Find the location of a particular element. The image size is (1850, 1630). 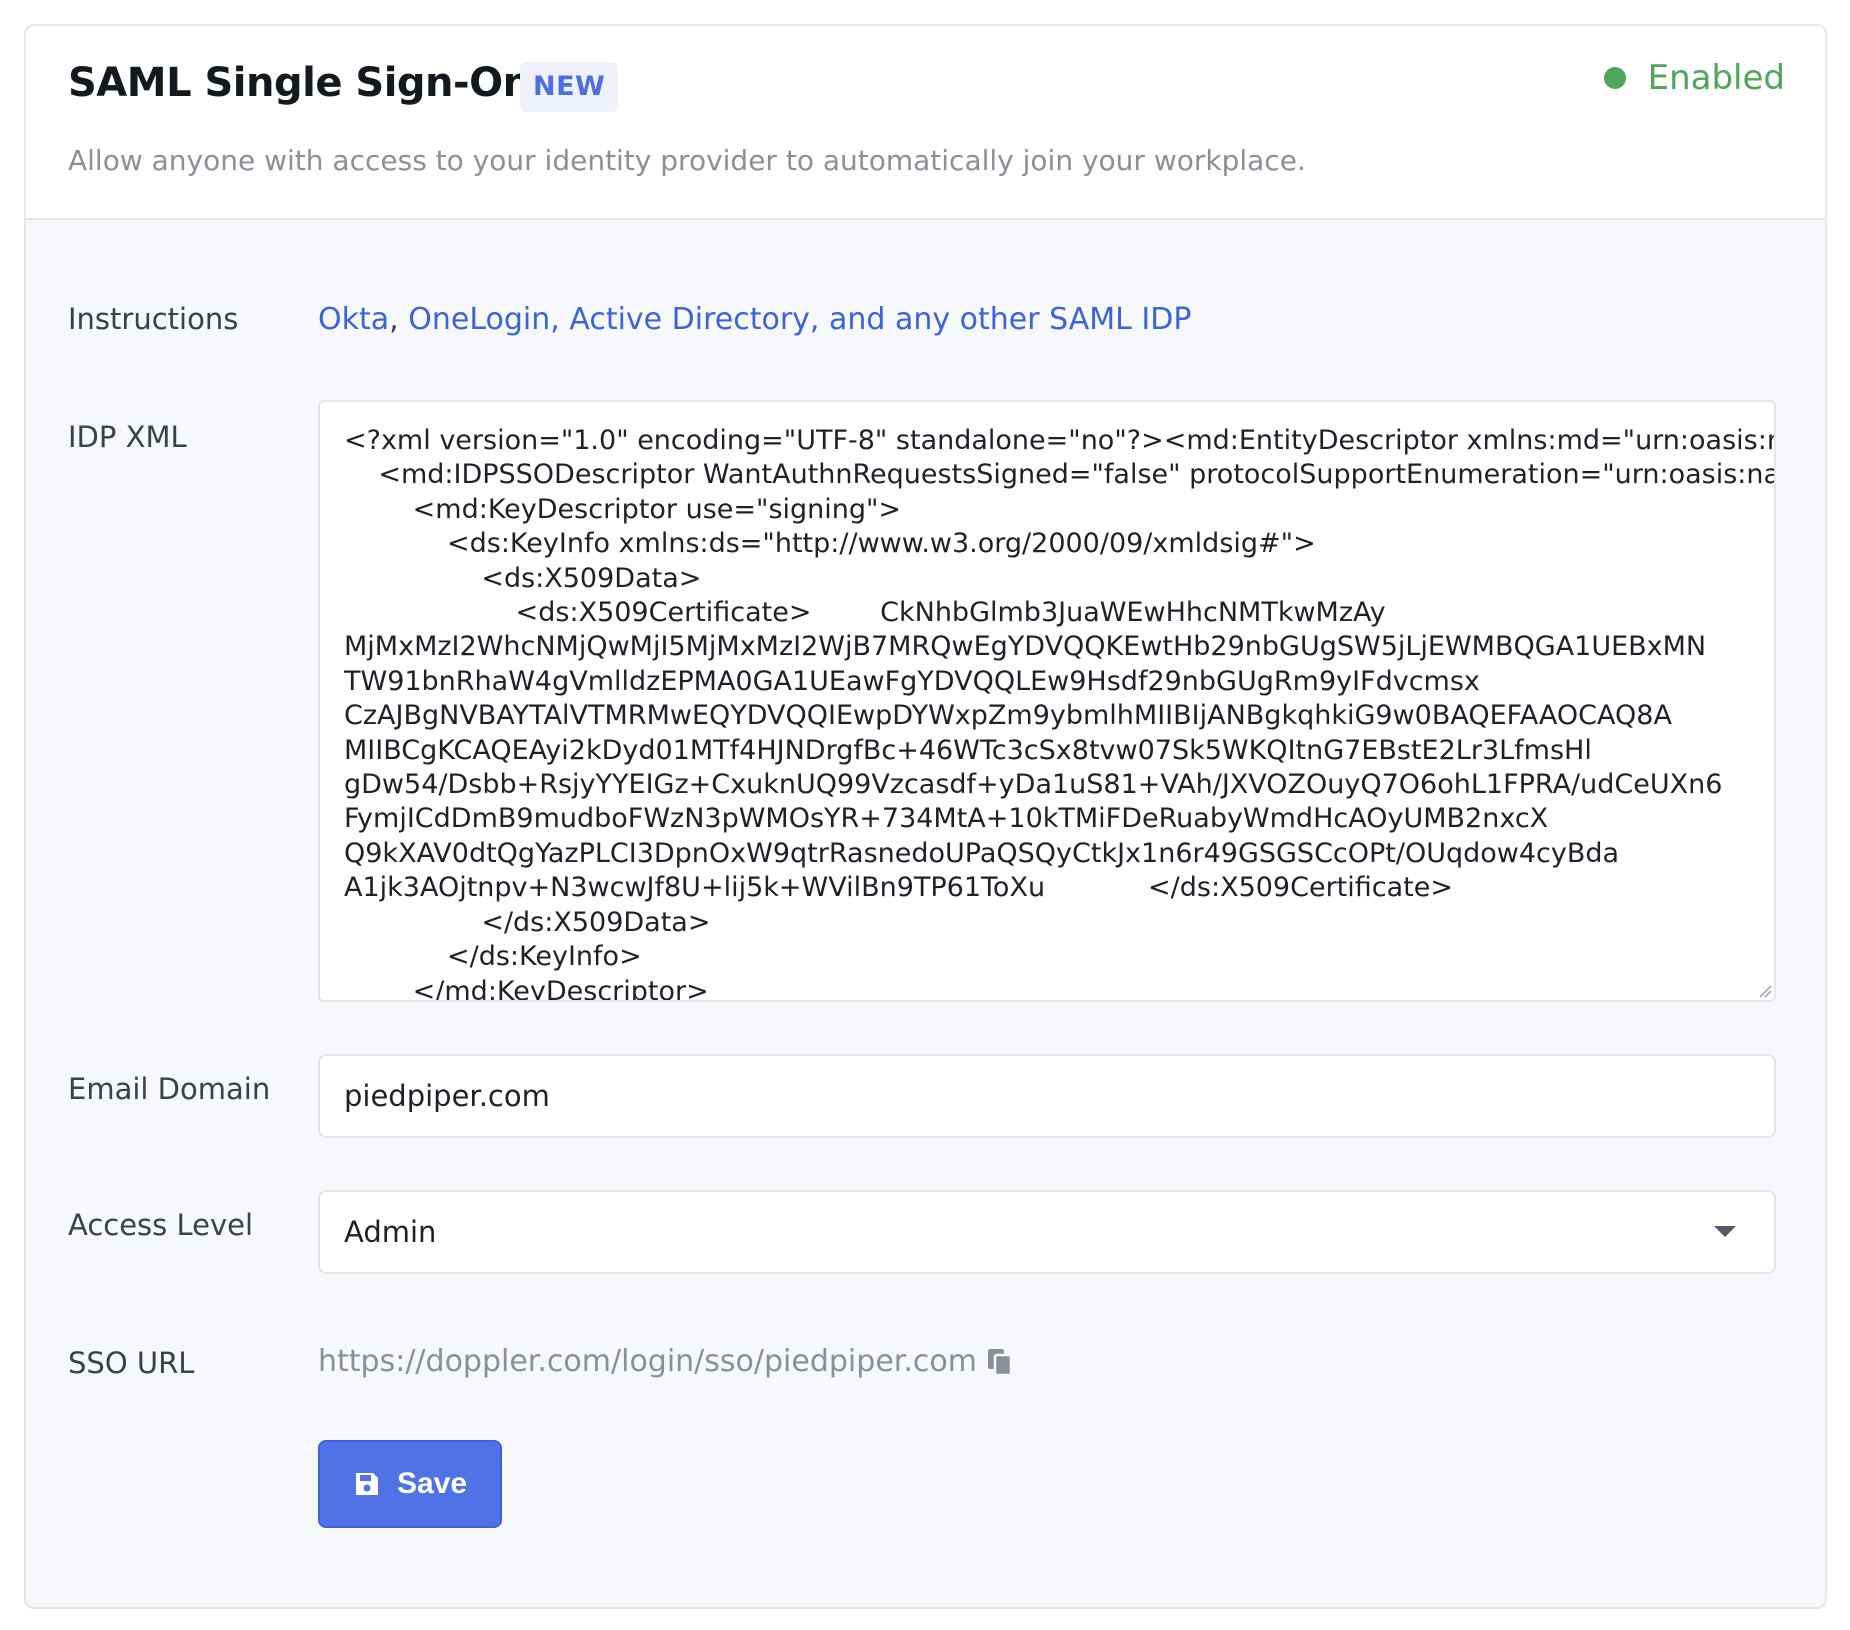

email-domain-label: Email Domain is located at coordinates (169, 1089).